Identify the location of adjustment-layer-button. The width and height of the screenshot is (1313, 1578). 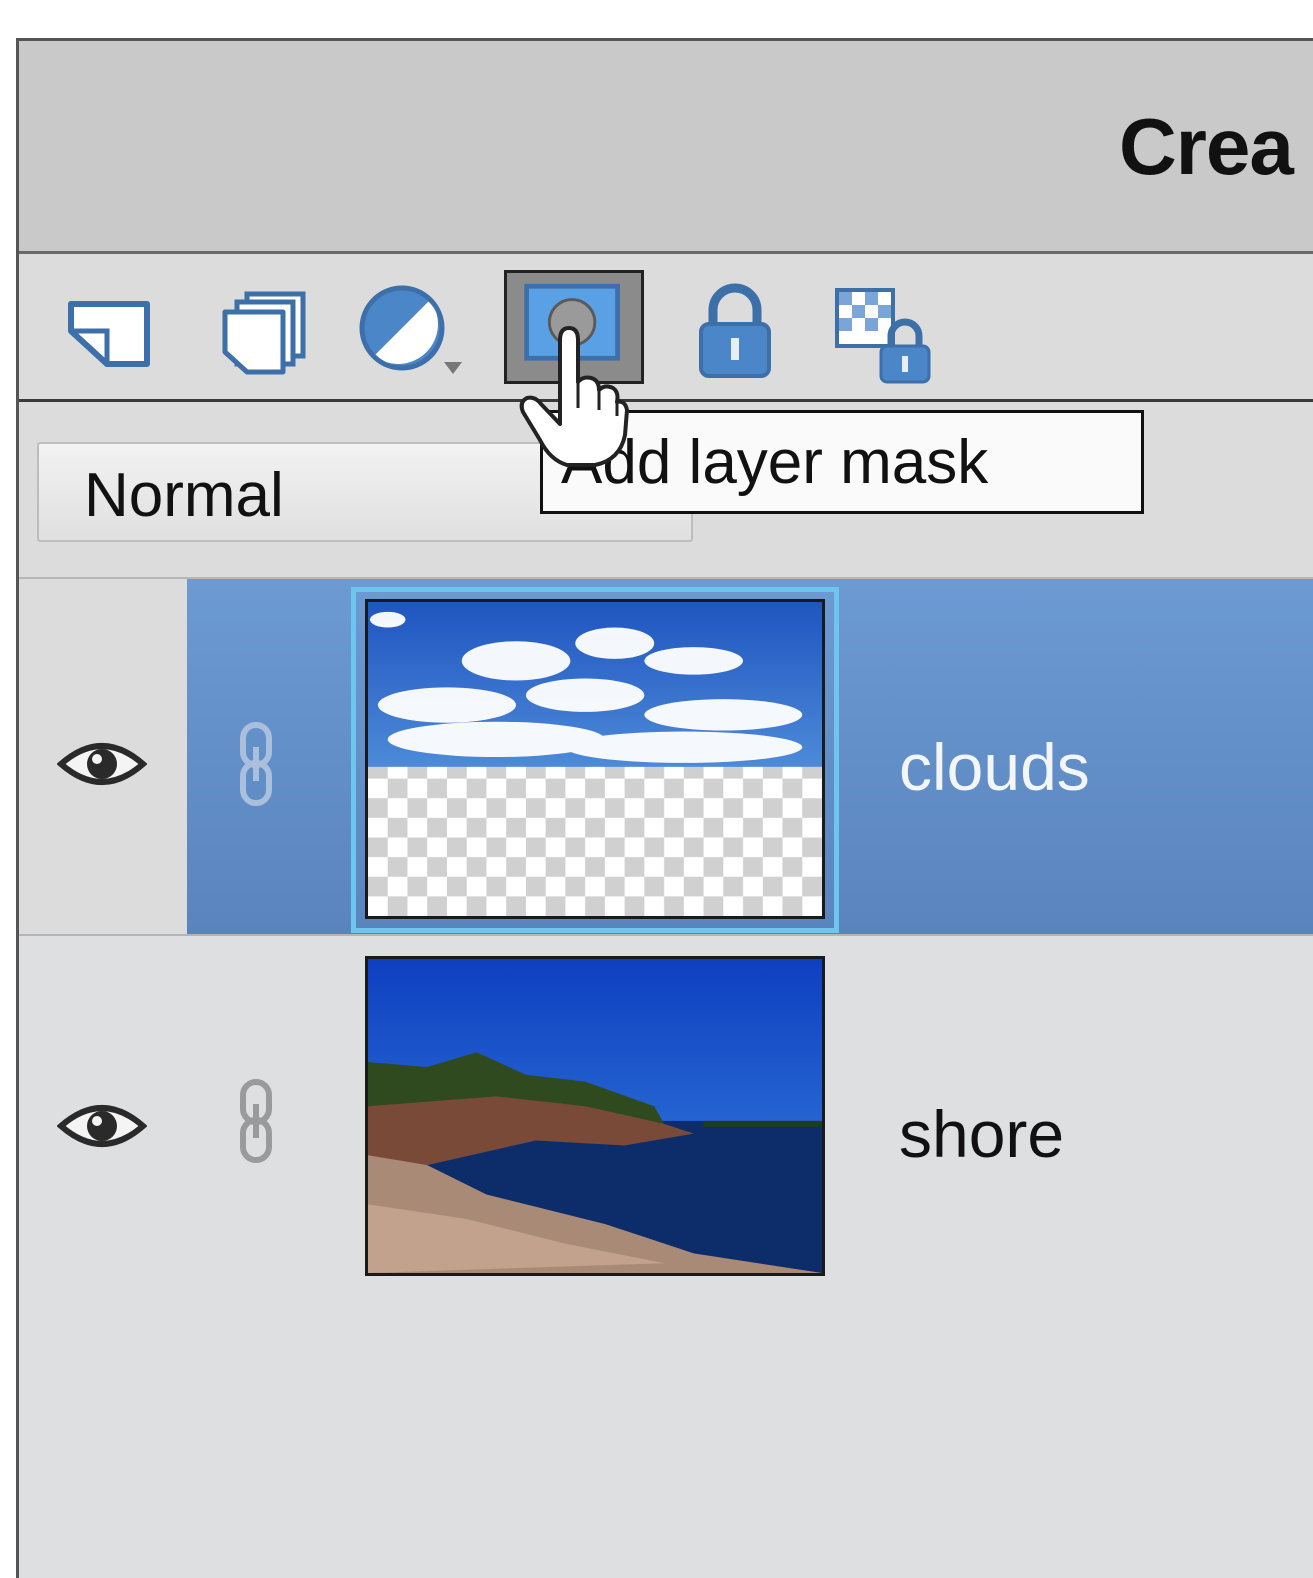
(409, 331).